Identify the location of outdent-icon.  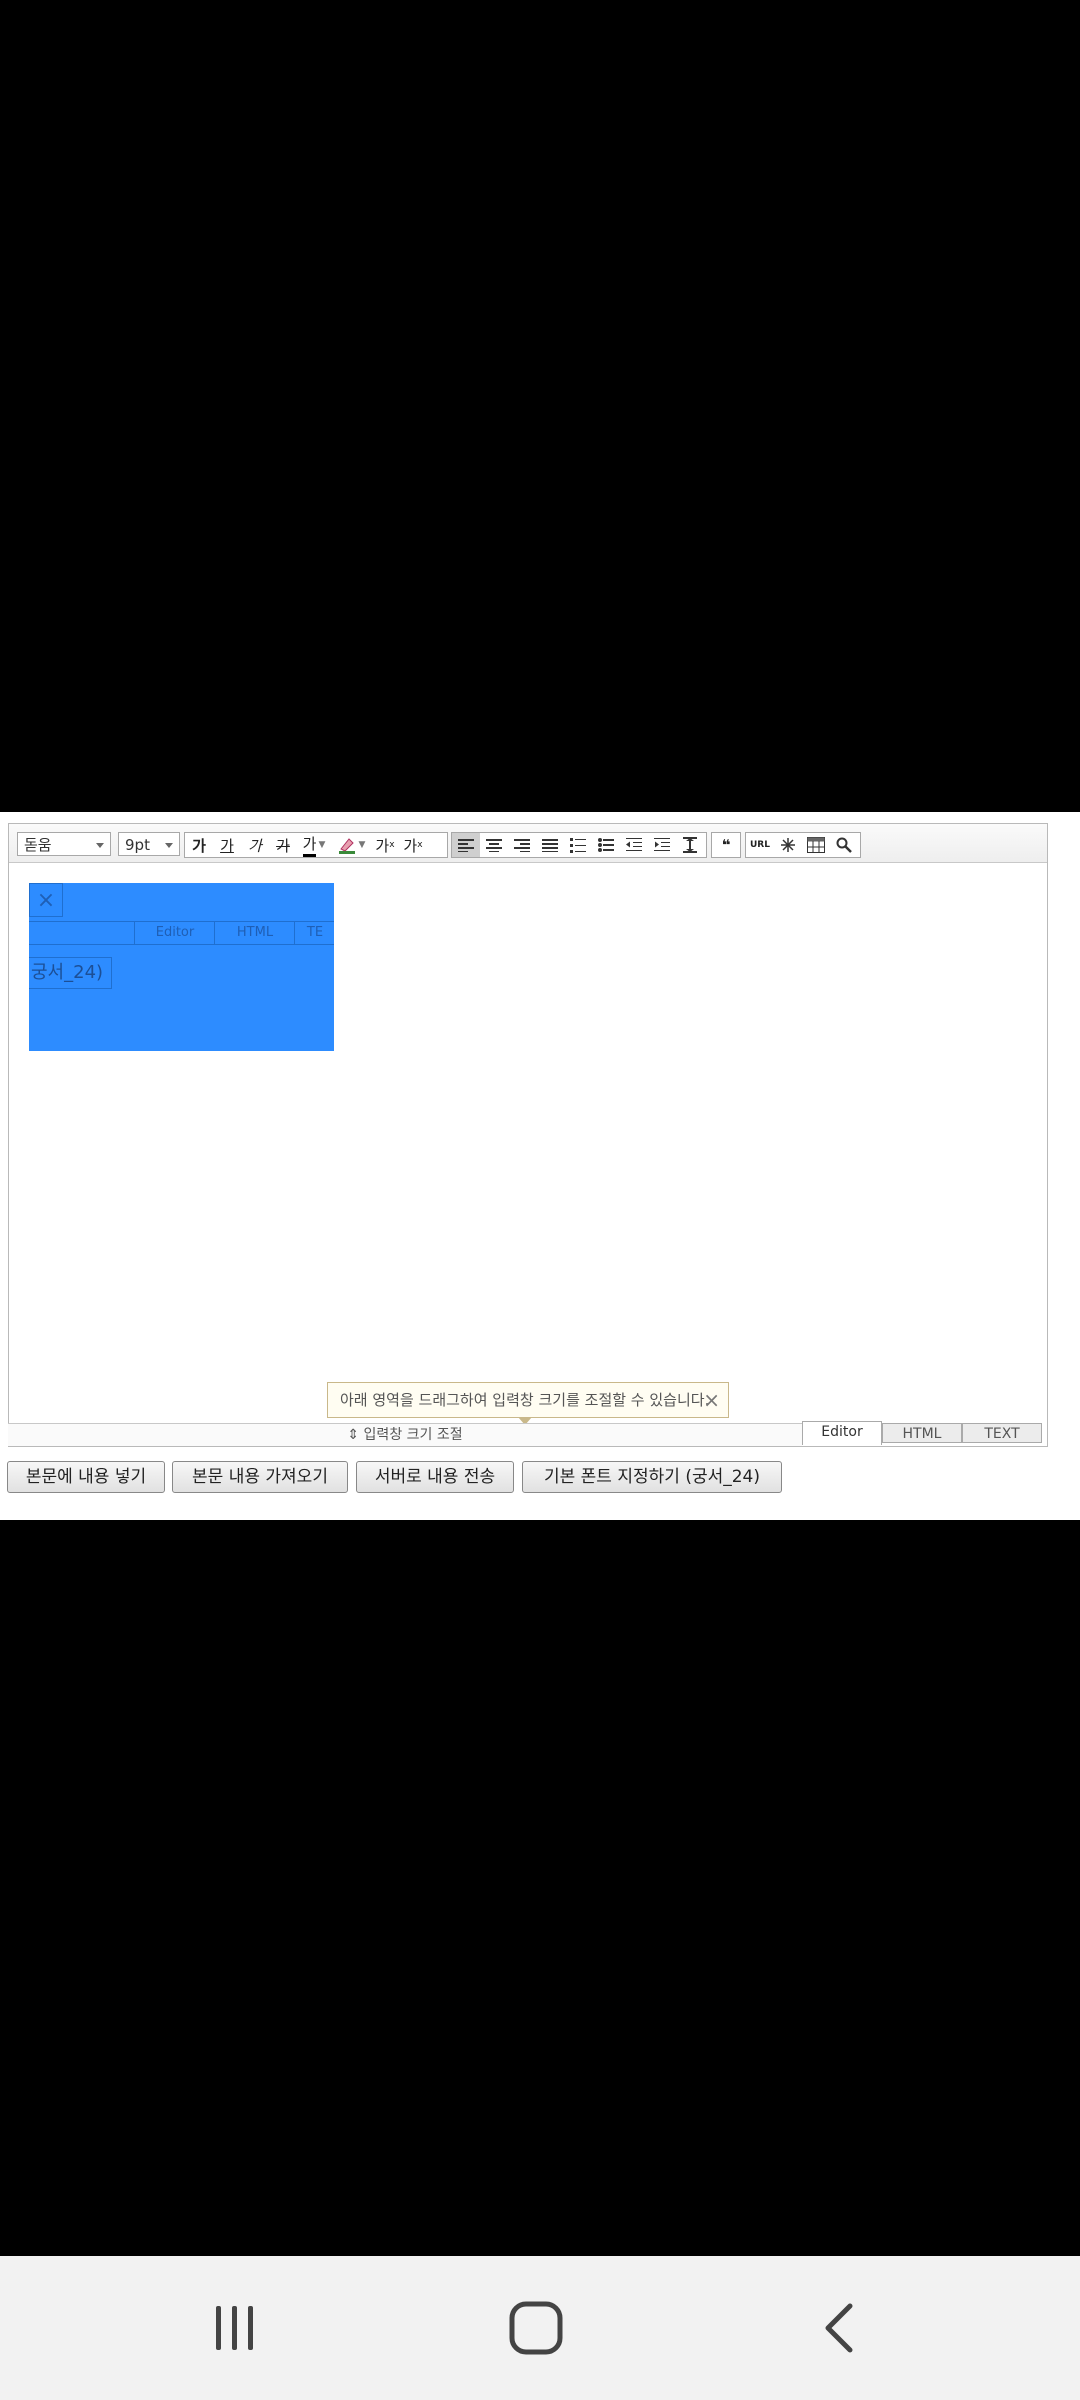
(634, 844).